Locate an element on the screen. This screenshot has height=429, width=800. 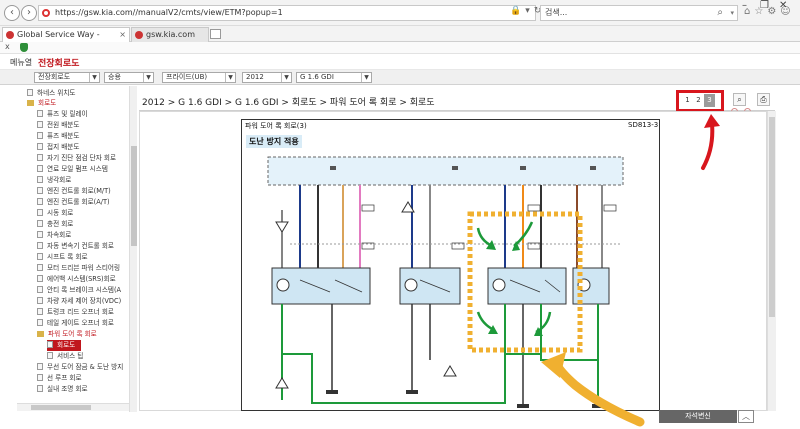
green-arrow is located at coordinates (485, 321).